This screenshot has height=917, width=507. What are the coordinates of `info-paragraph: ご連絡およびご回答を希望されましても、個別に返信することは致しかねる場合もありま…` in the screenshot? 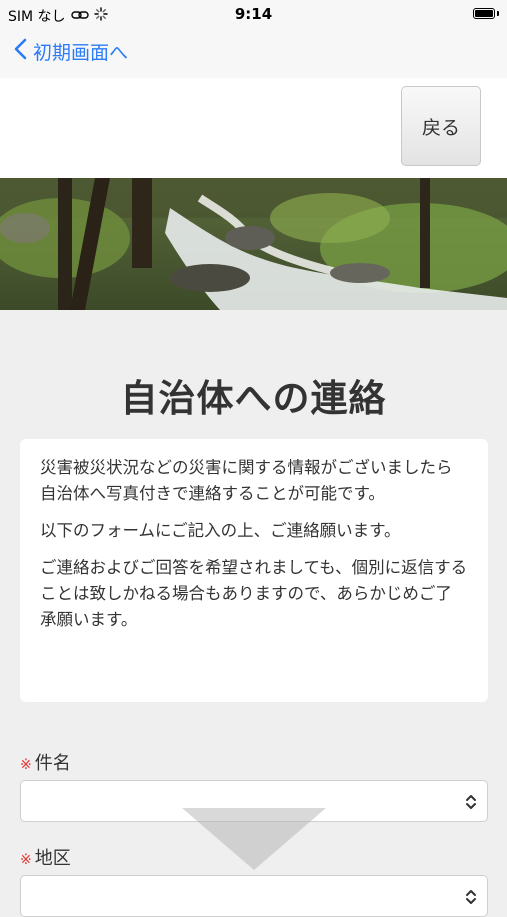 It's located at (254, 593).